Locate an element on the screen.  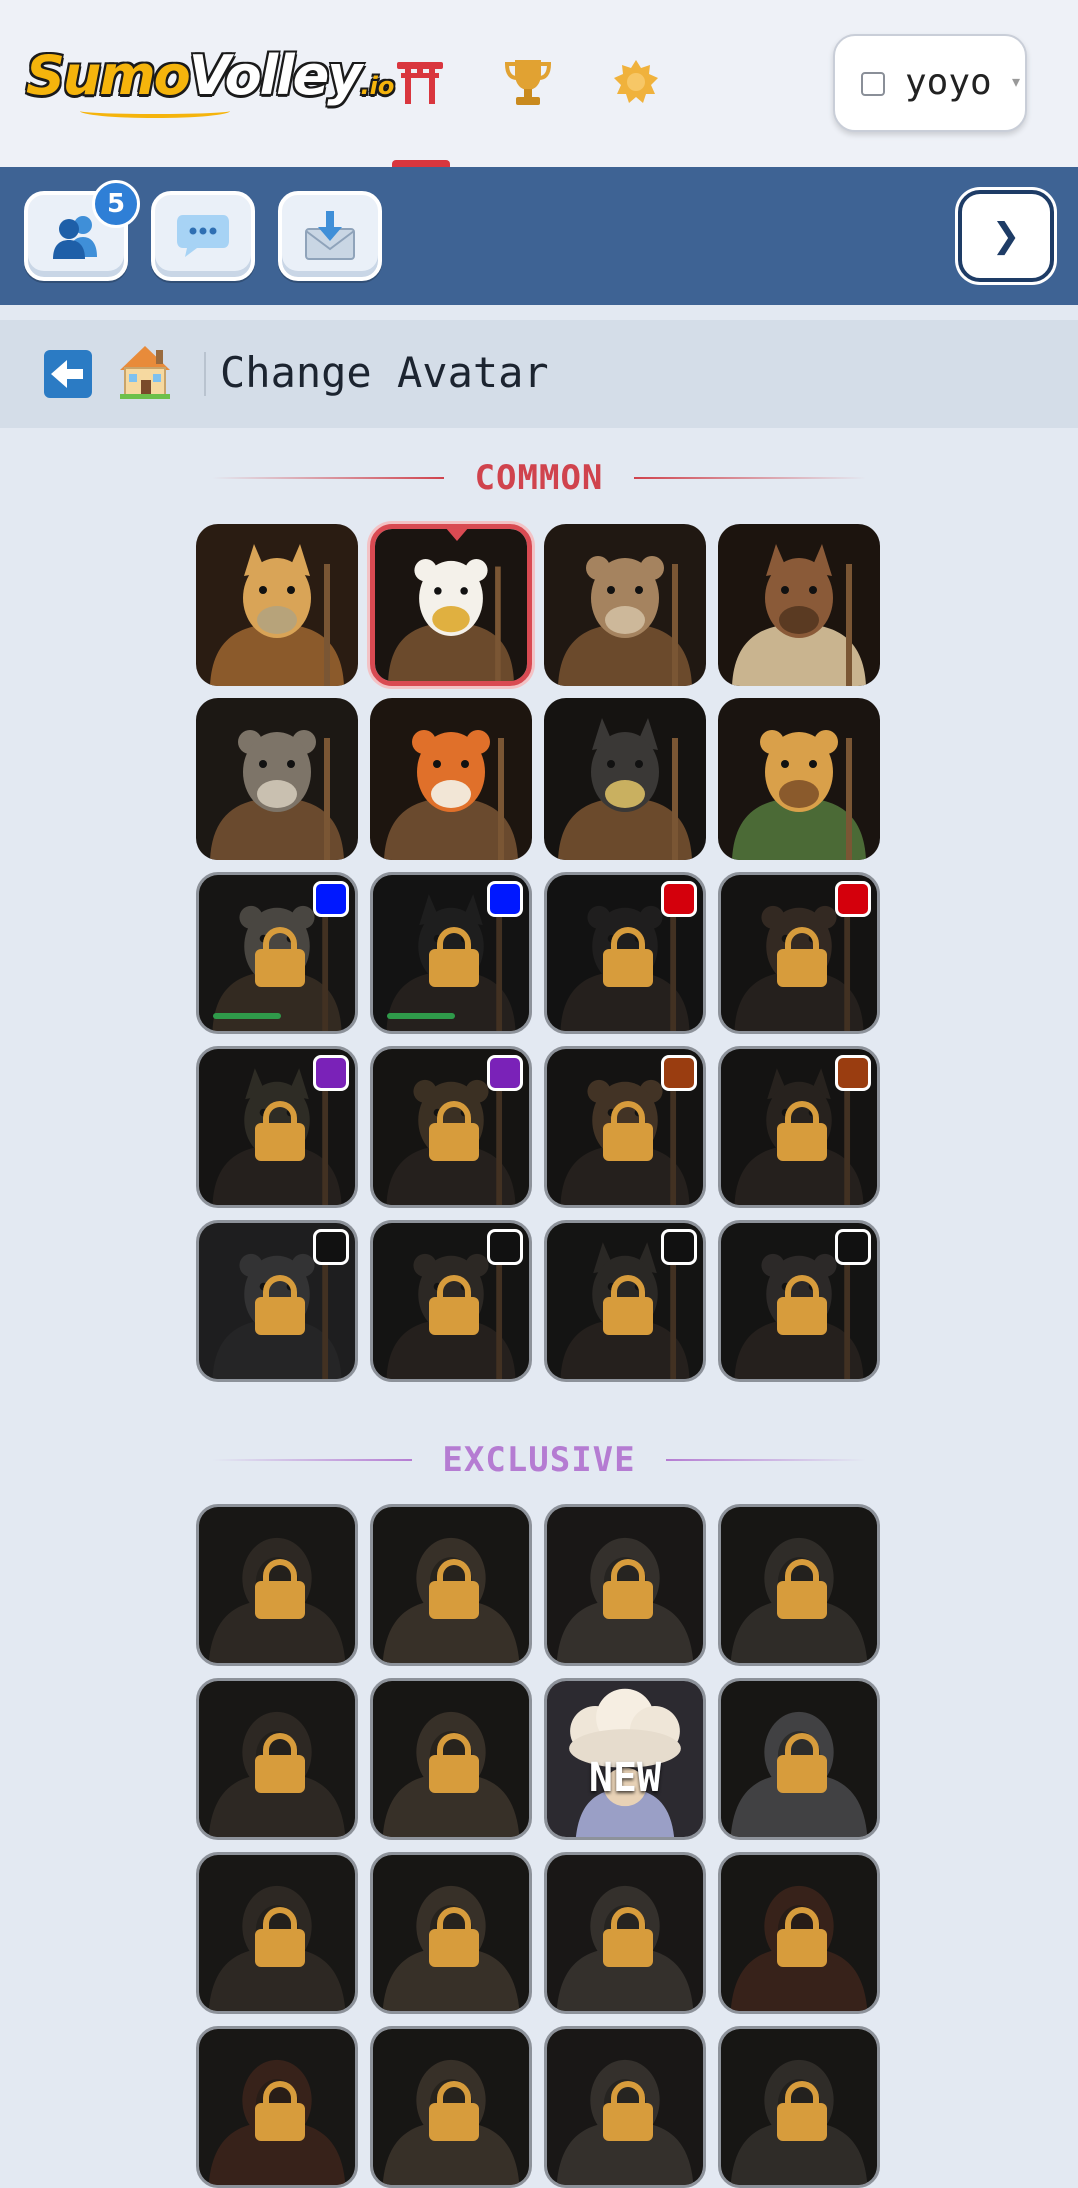
selected-indicator is located at coordinates (457, 535).